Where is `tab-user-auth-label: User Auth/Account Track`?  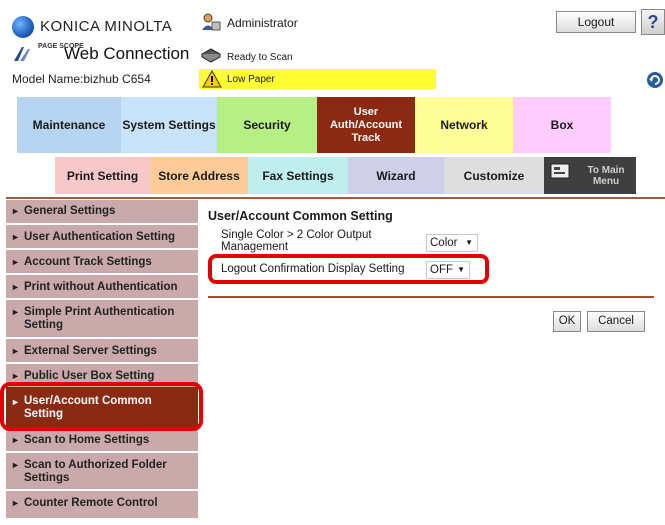
tab-user-auth-label: User Auth/Account Track is located at coordinates (366, 124).